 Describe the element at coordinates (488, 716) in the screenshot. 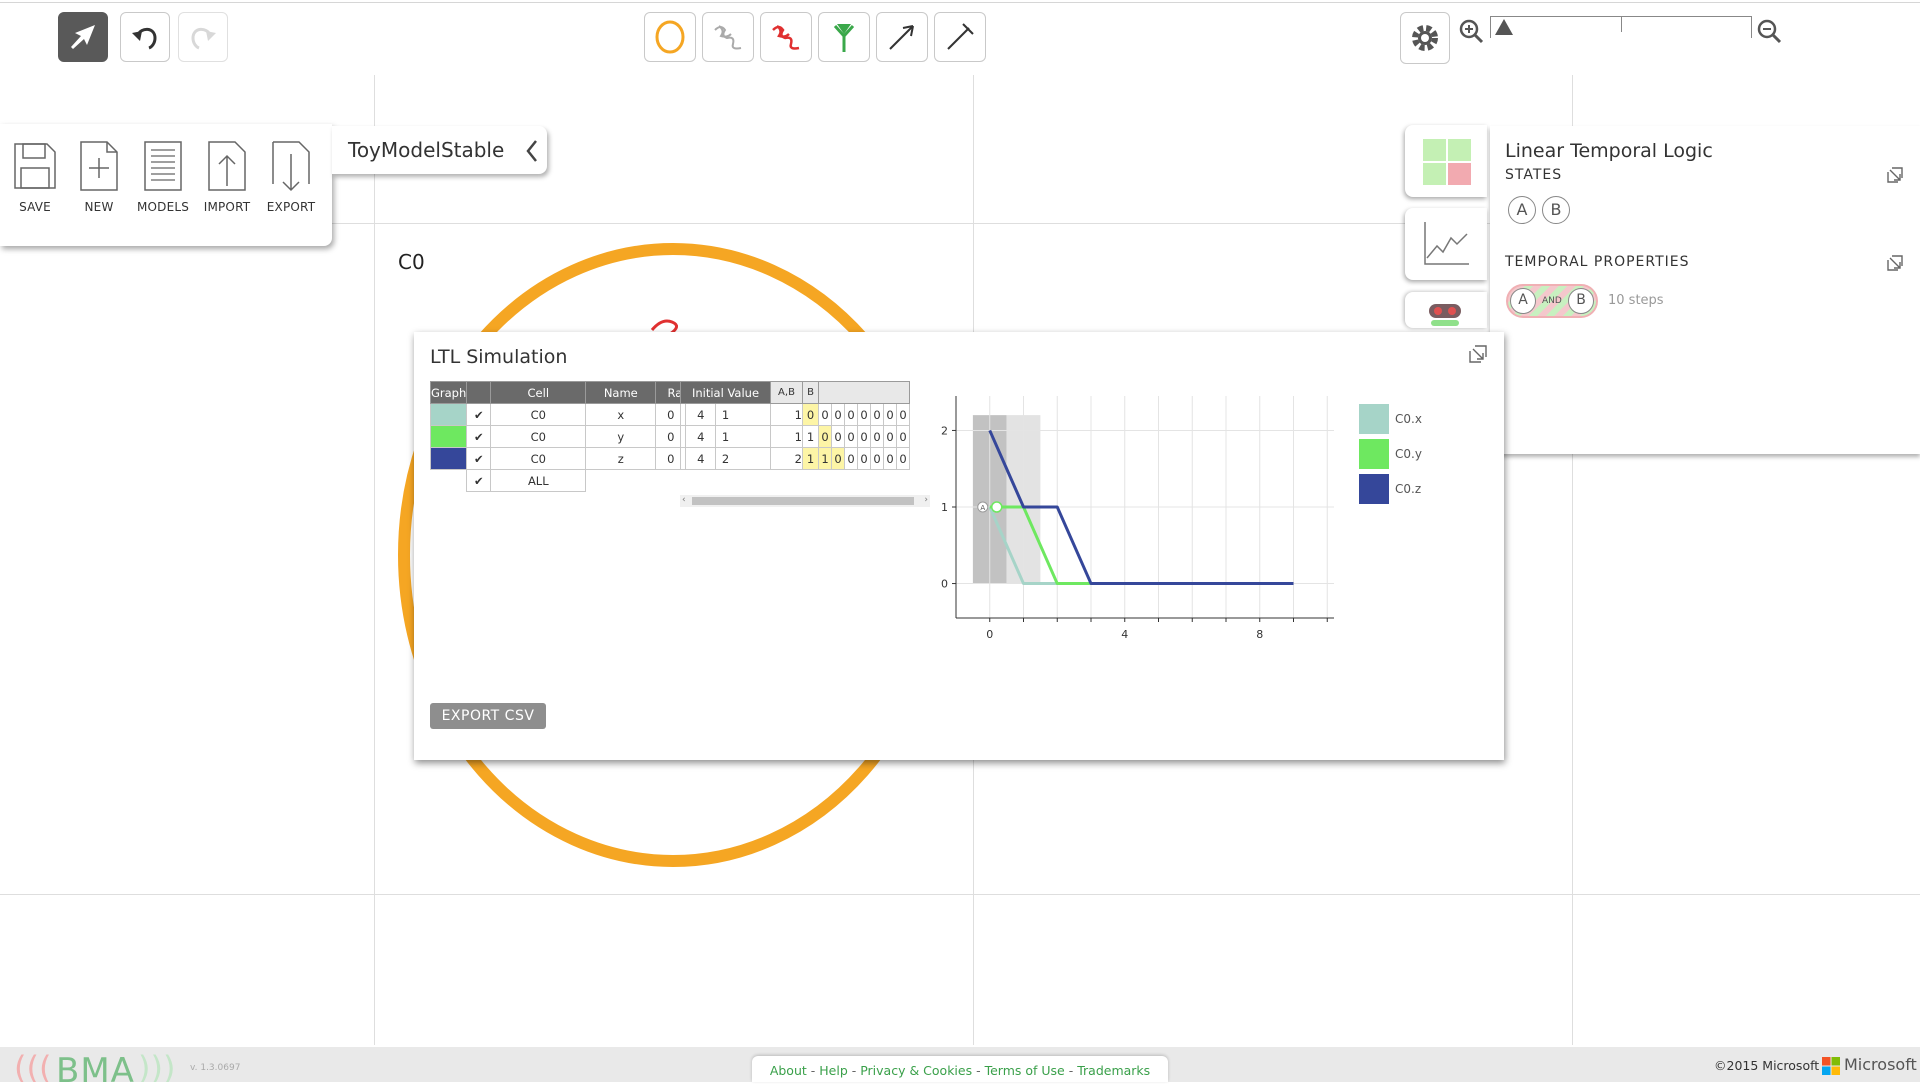

I see `export-csv-button: EXPORT CSV` at that location.